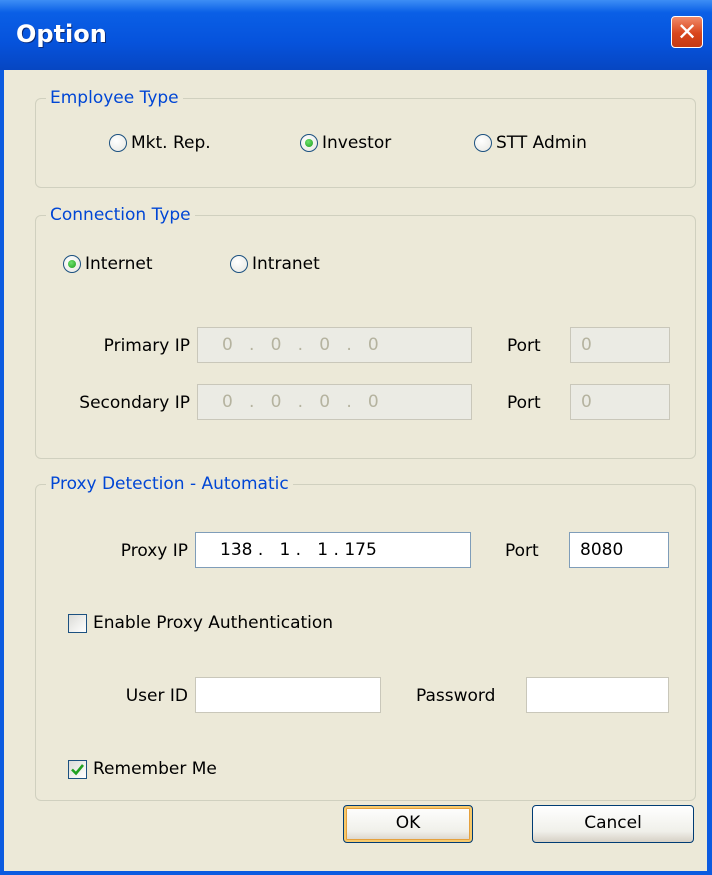  I want to click on ok-button: OK, so click(408, 824).